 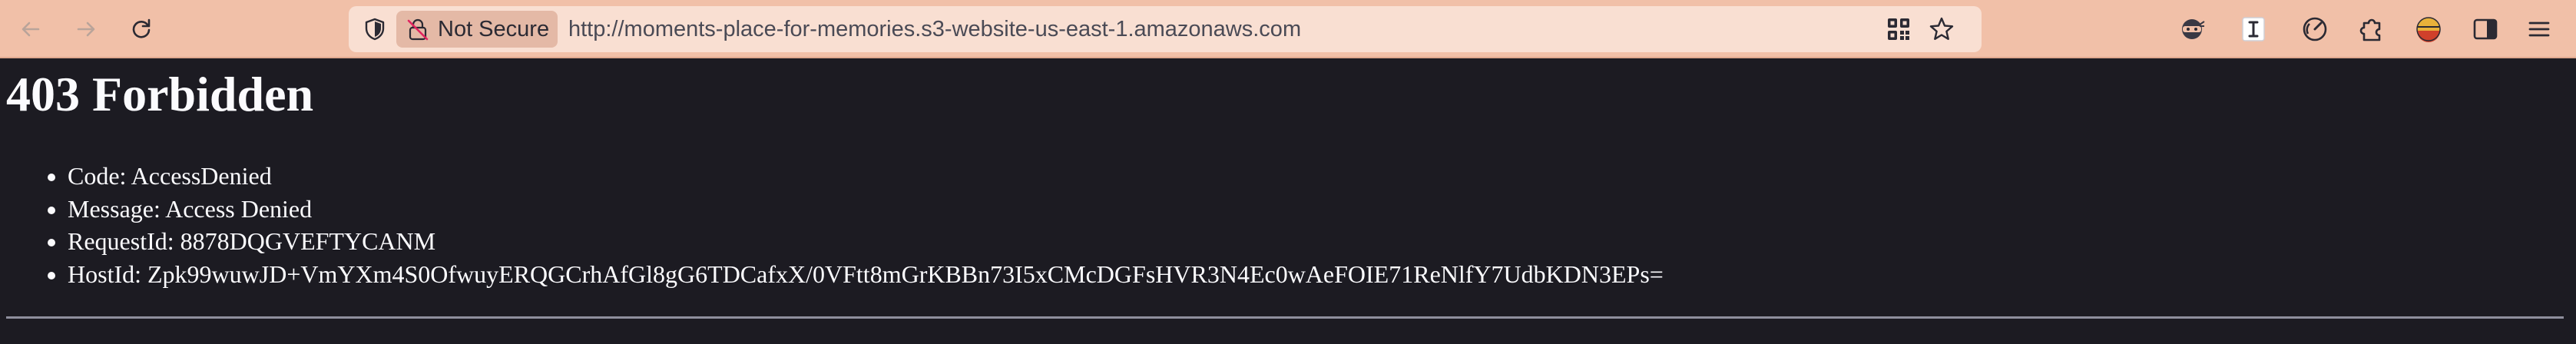 I want to click on menu-icon, so click(x=2539, y=30).